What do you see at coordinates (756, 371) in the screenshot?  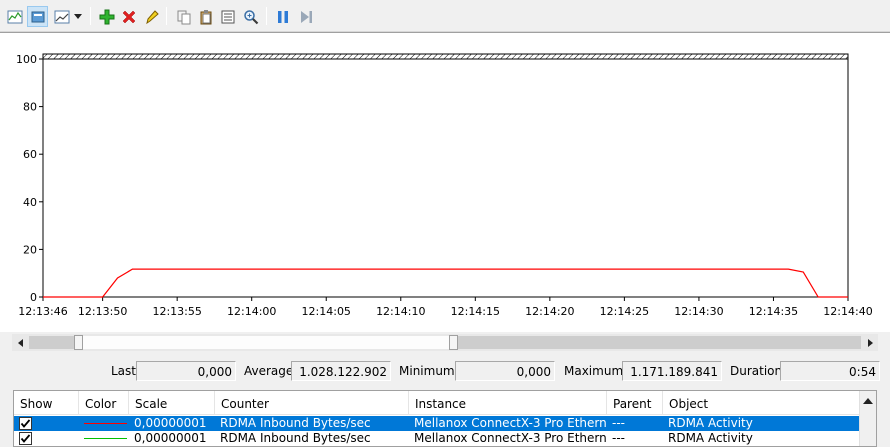 I see `duration-label: Duration` at bounding box center [756, 371].